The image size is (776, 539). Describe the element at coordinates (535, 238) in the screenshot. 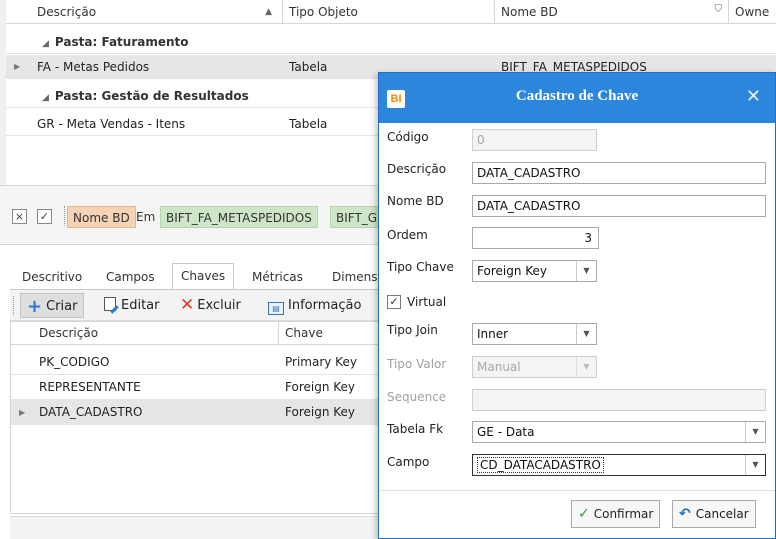

I see `ordem-field: 3` at that location.